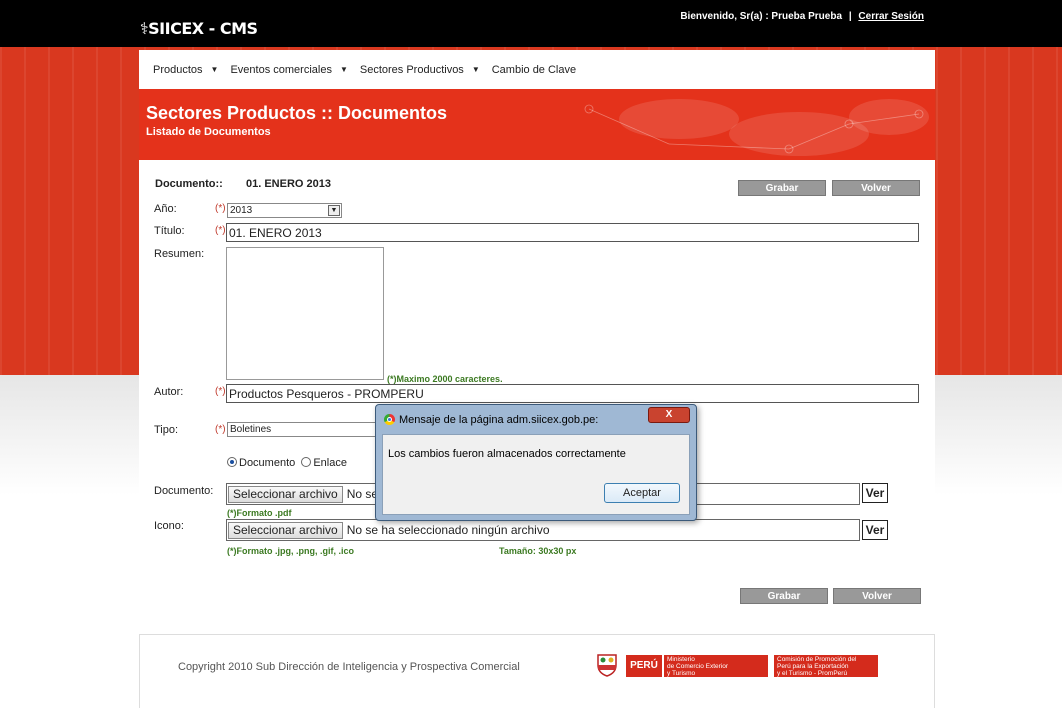 The height and width of the screenshot is (708, 1062). I want to click on resumen-note: (*)Maximo 2000 caracteres., so click(445, 379).